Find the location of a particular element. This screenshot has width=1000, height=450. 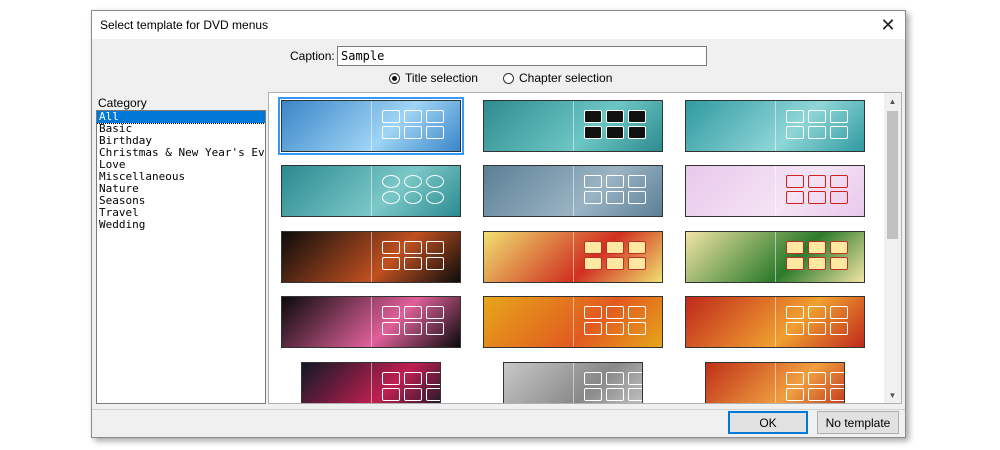

no-template-button: No template is located at coordinates (858, 422).